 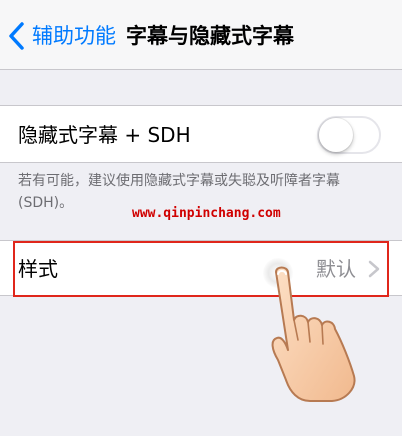 I want to click on style-label: 样式, so click(x=38, y=269).